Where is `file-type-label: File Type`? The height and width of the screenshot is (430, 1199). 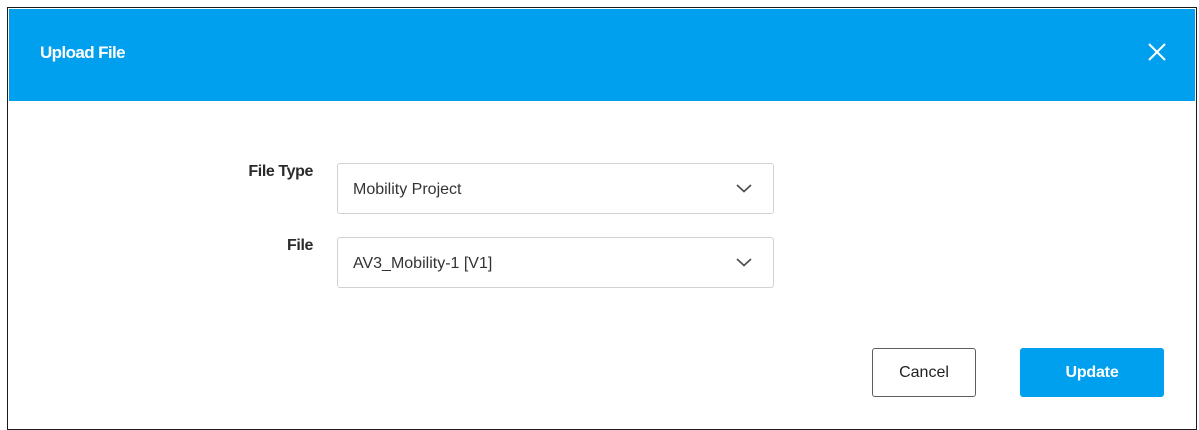 file-type-label: File Type is located at coordinates (280, 171).